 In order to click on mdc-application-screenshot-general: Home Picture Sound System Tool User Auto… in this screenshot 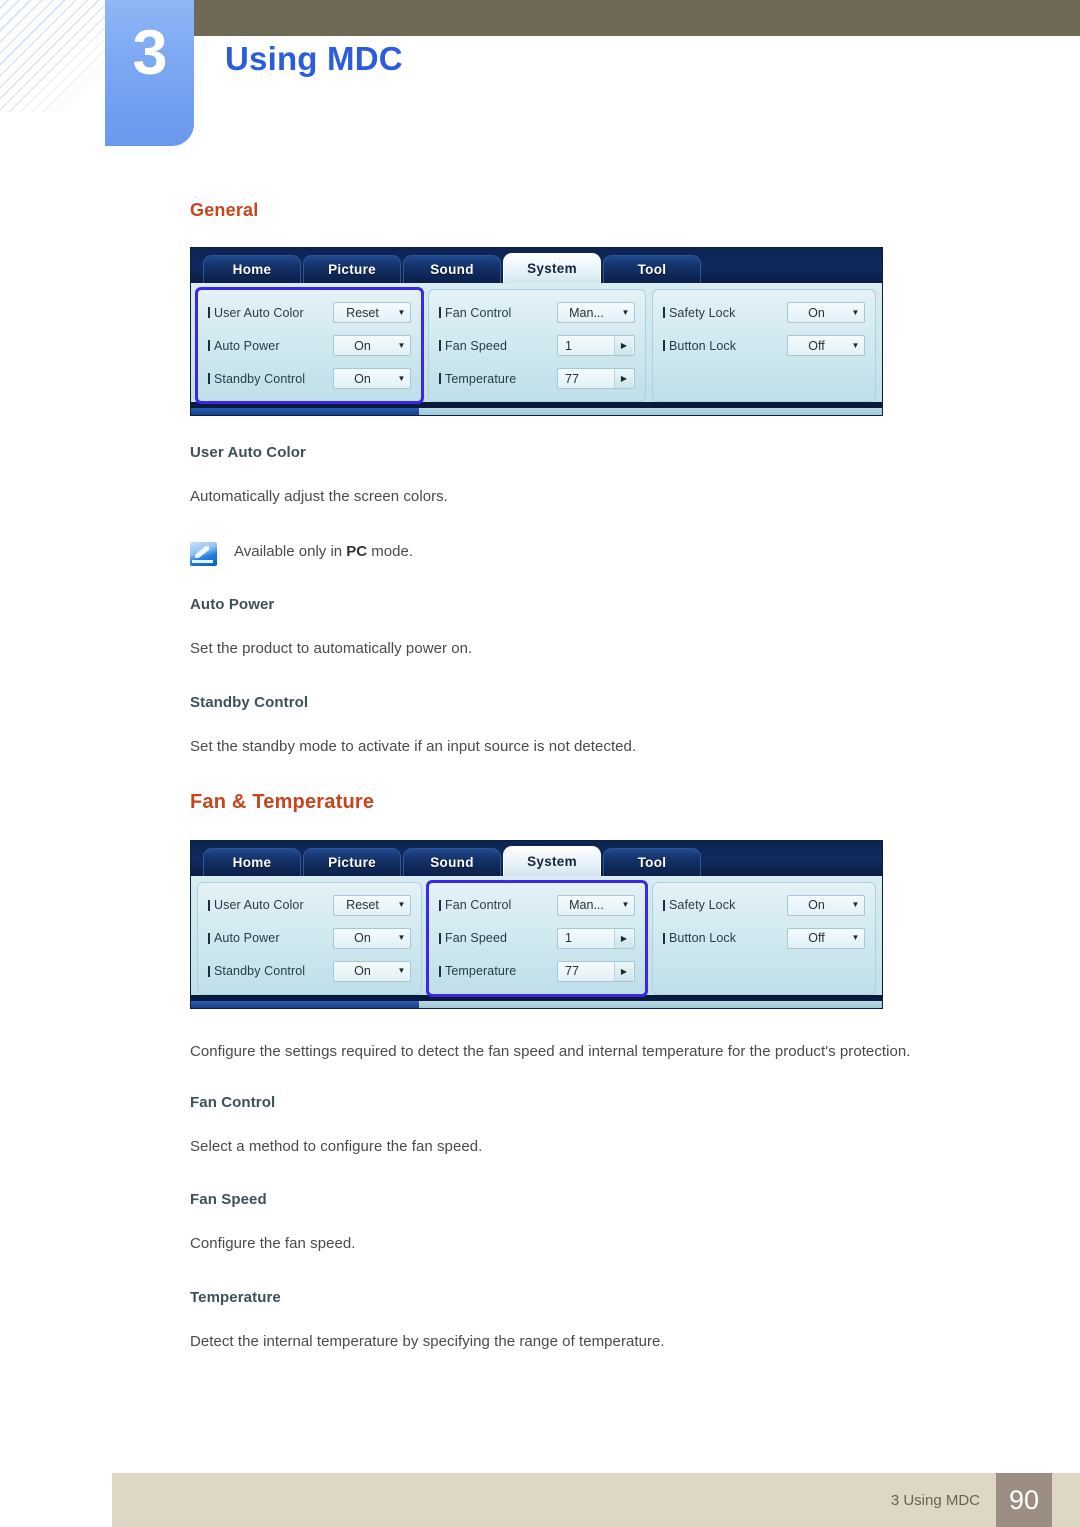, I will do `click(536, 331)`.